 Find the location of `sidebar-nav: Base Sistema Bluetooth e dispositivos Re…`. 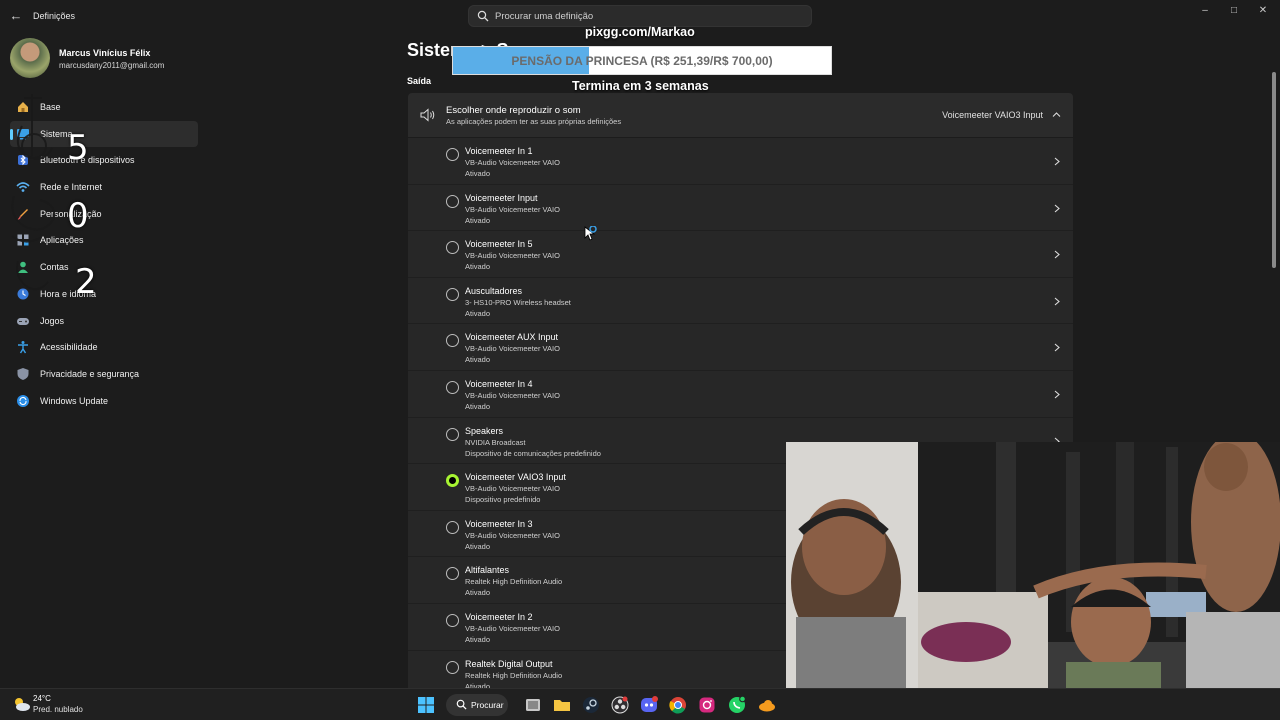

sidebar-nav: Base Sistema Bluetooth e dispositivos Re… is located at coordinates (104, 254).